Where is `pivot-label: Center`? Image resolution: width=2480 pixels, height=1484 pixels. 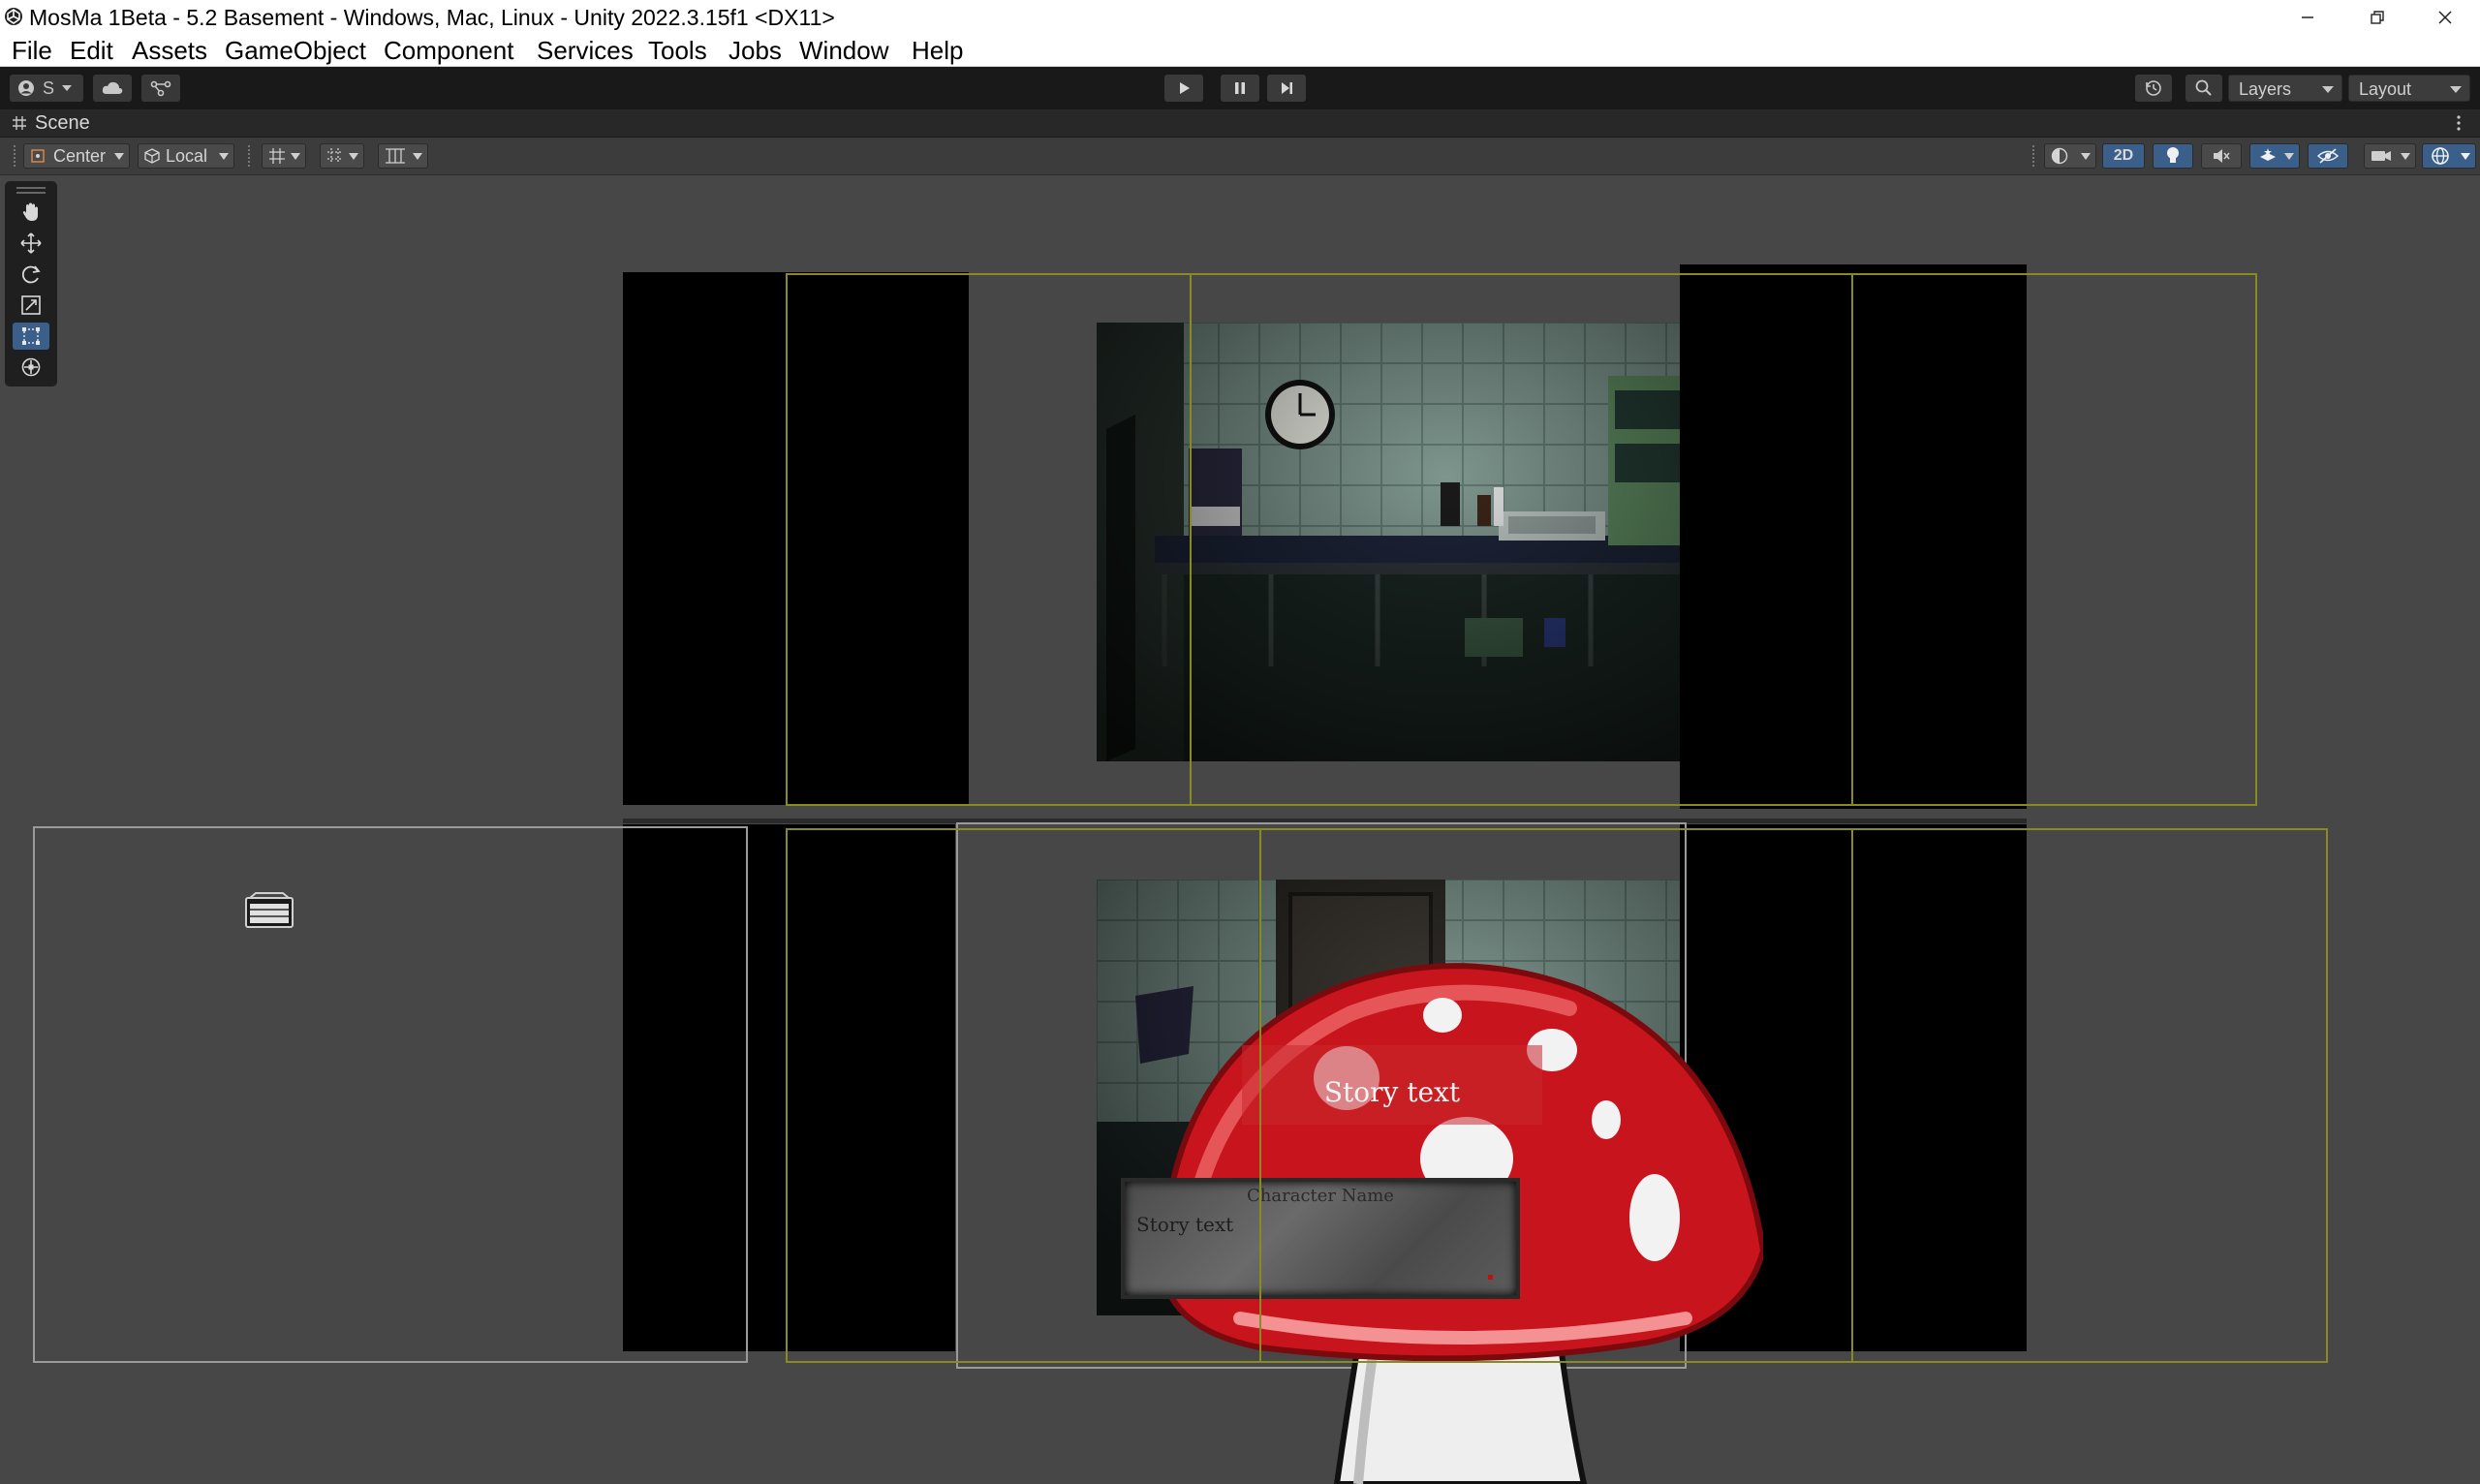 pivot-label: Center is located at coordinates (80, 156).